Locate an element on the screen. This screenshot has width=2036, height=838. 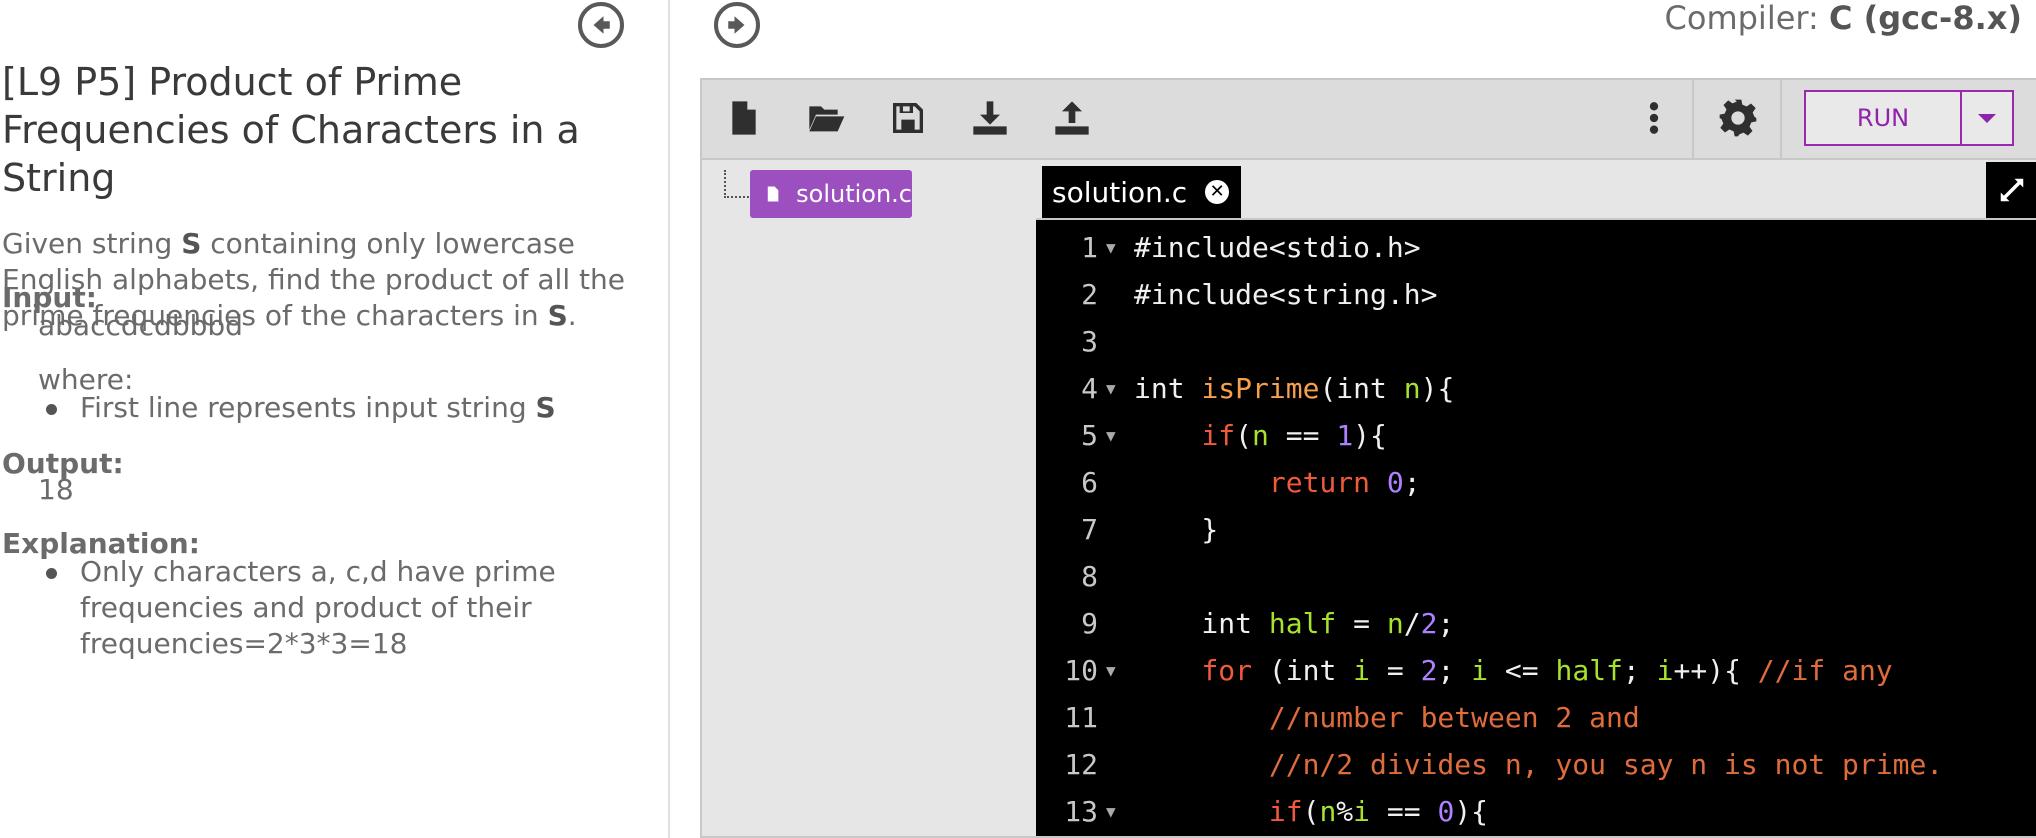
file-icon is located at coordinates (773, 194).